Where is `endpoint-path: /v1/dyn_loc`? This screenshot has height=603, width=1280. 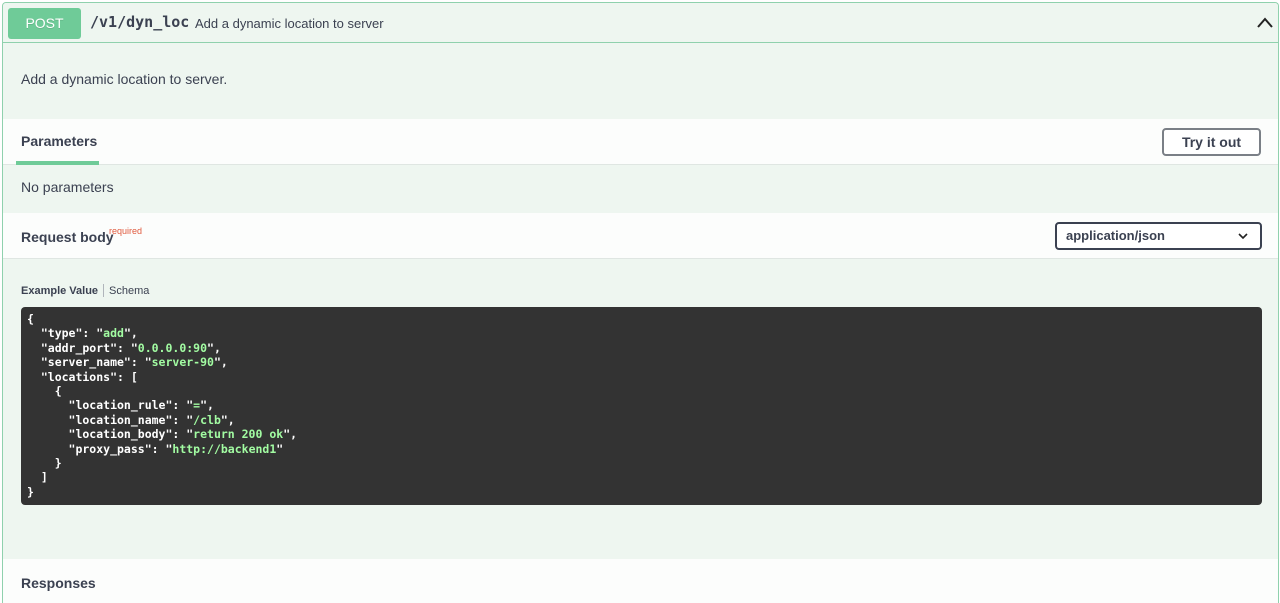 endpoint-path: /v1/dyn_loc is located at coordinates (140, 22).